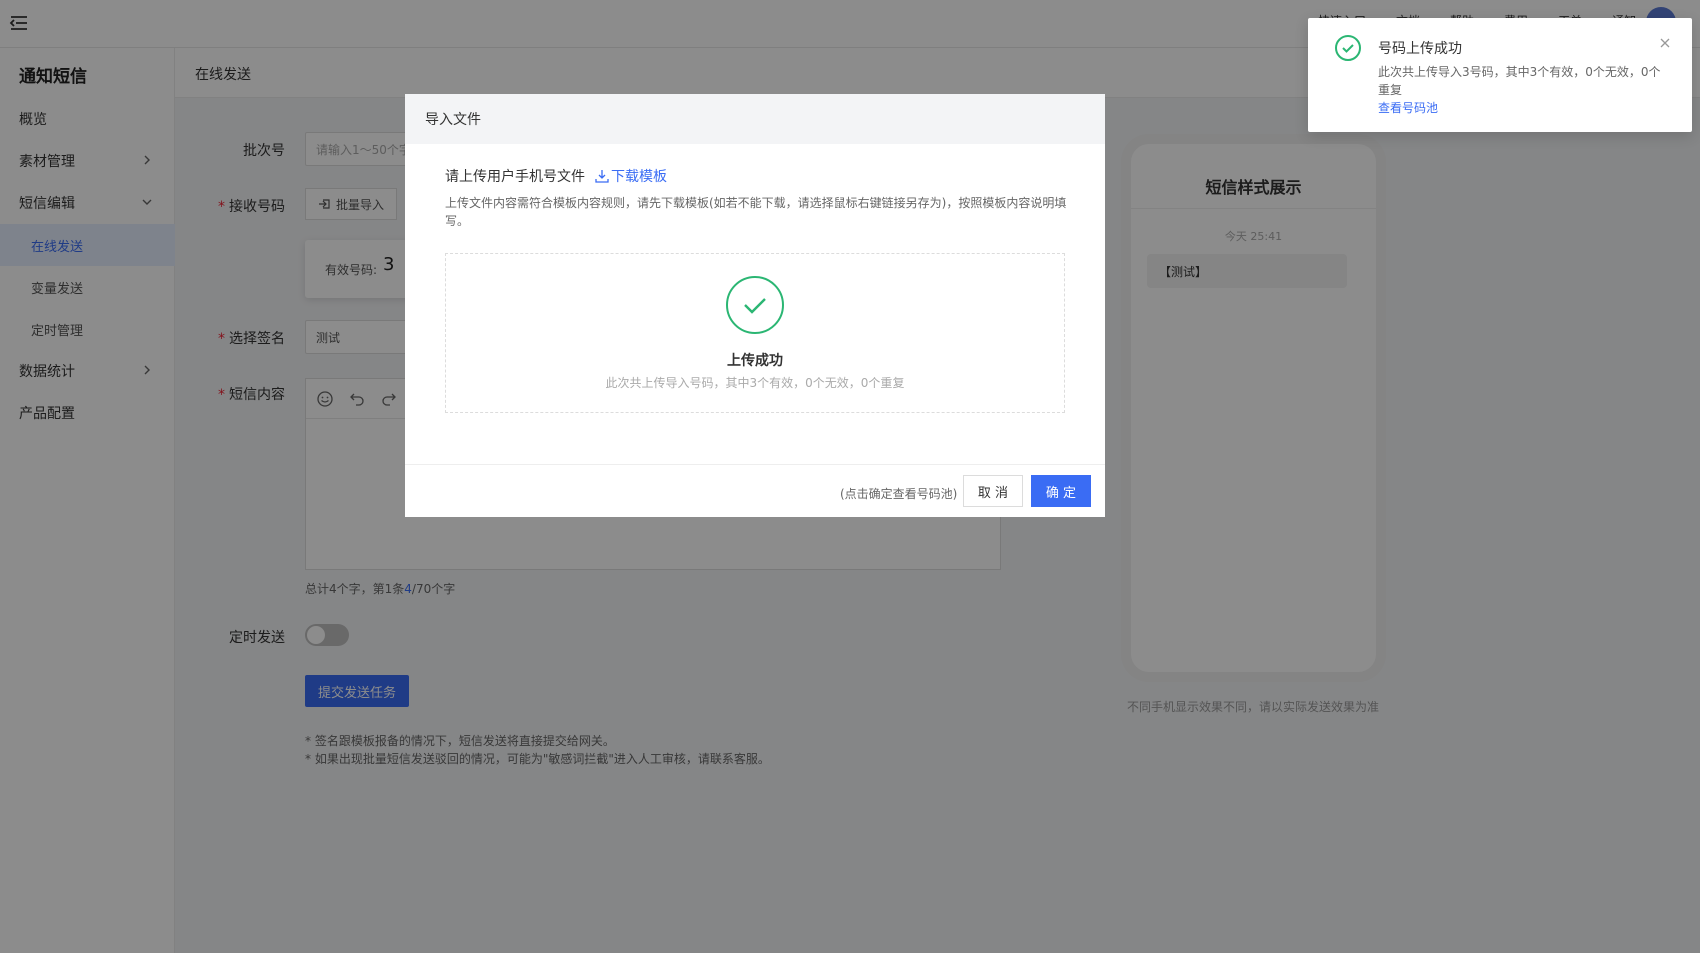 The height and width of the screenshot is (953, 1700). What do you see at coordinates (1408, 107) in the screenshot?
I see `view-number-pool-link: 查看号码池` at bounding box center [1408, 107].